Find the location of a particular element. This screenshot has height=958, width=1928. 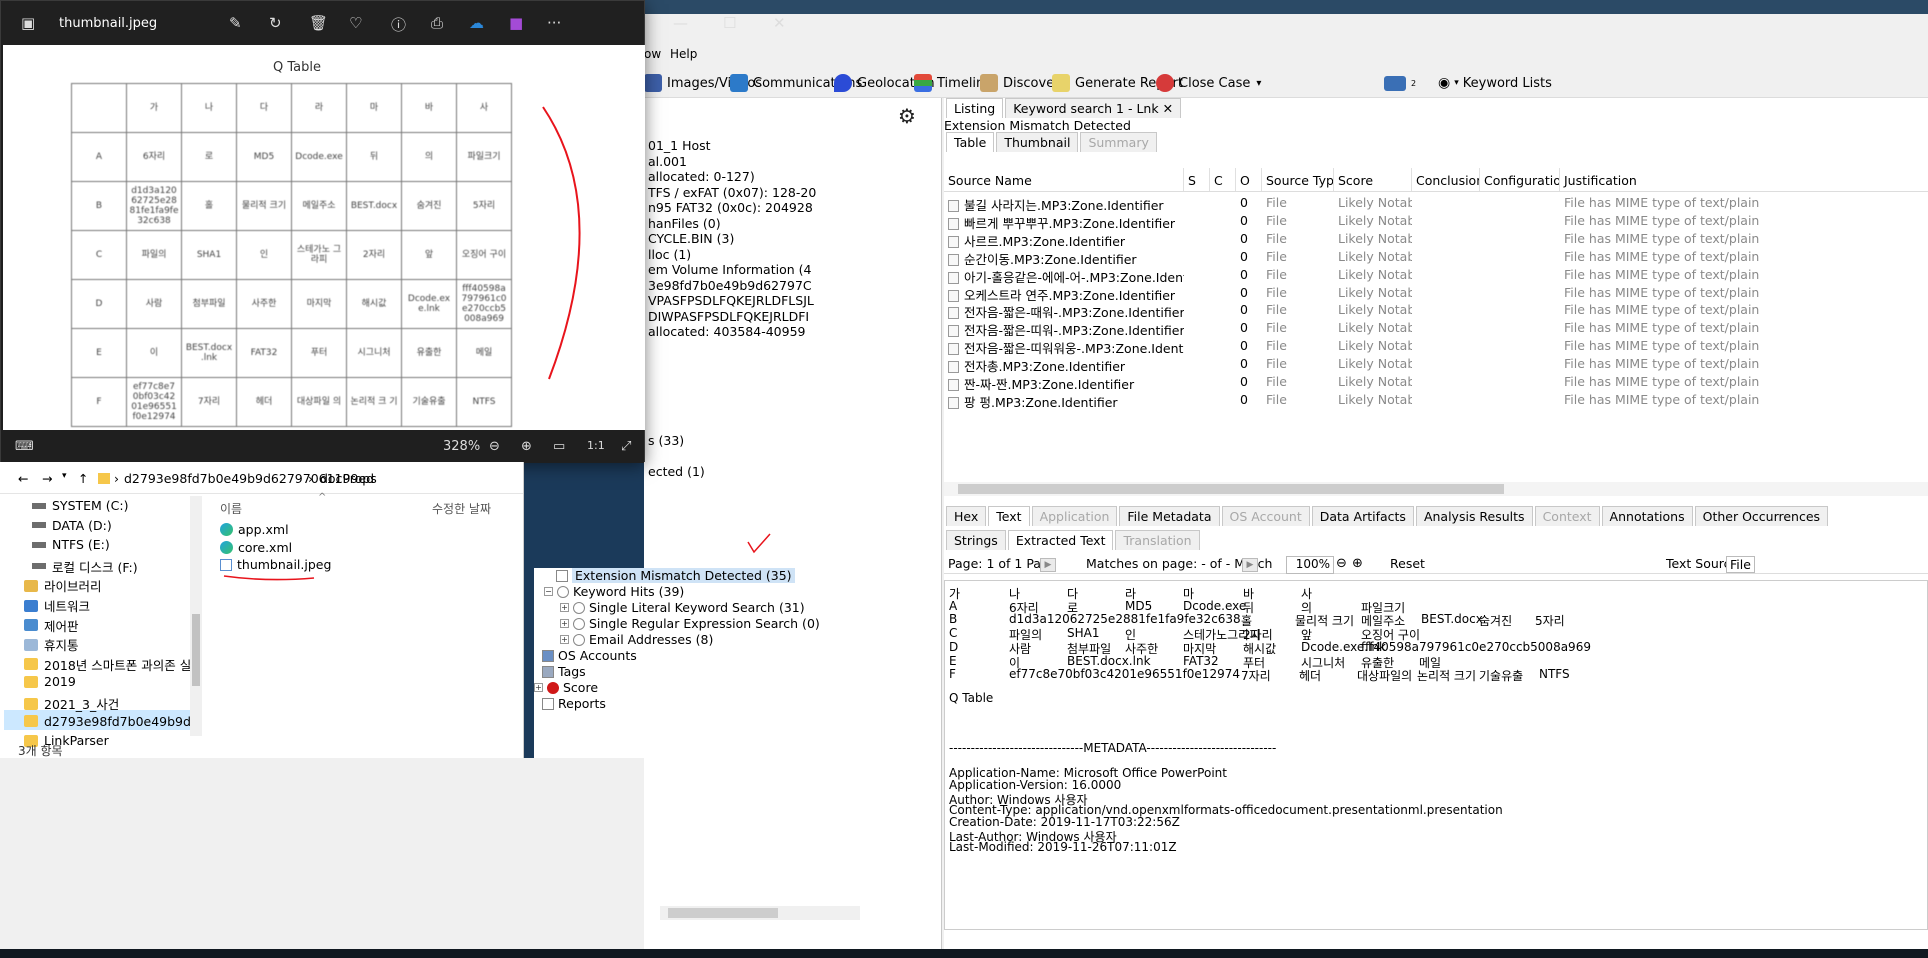

breadcrumb-current: docProps is located at coordinates (348, 478).